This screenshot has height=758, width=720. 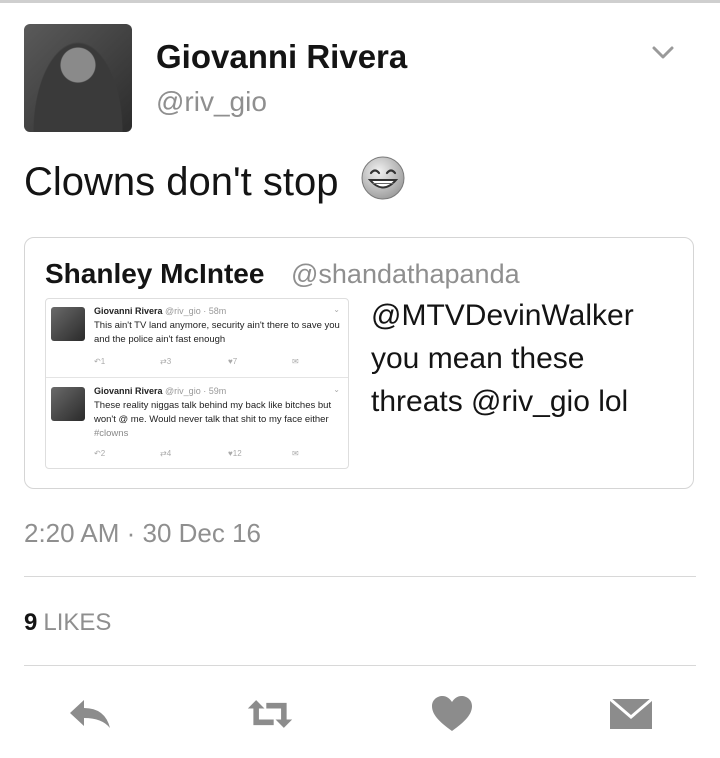 I want to click on embedded-hashtag: #clowns, so click(x=111, y=433).